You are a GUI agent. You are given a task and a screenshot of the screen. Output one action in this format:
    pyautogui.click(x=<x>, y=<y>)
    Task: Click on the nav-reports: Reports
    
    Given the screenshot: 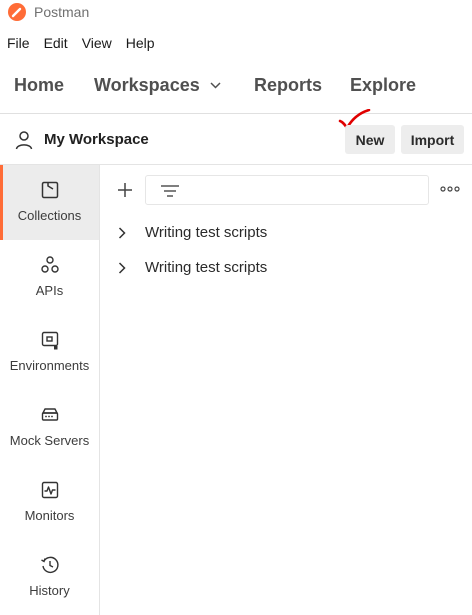 What is the action you would take?
    pyautogui.click(x=288, y=85)
    